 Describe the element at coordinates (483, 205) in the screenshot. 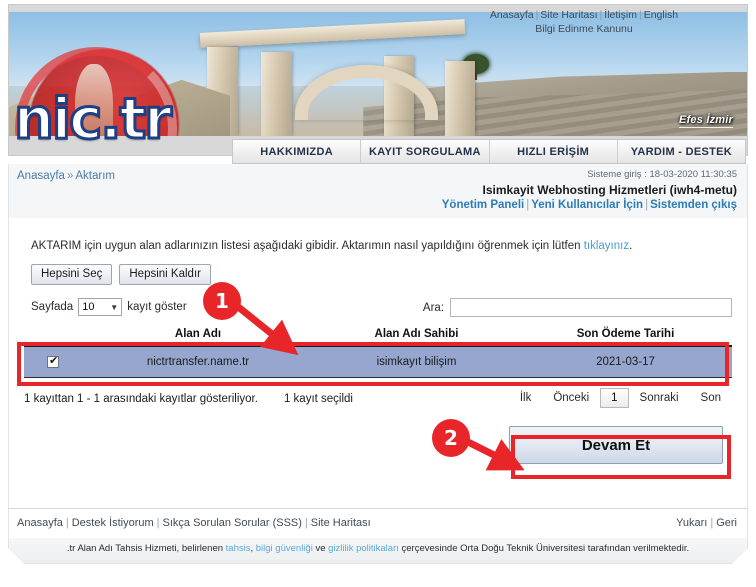

I see `session-link-yonetim-paneli: Yönetim Paneli` at that location.